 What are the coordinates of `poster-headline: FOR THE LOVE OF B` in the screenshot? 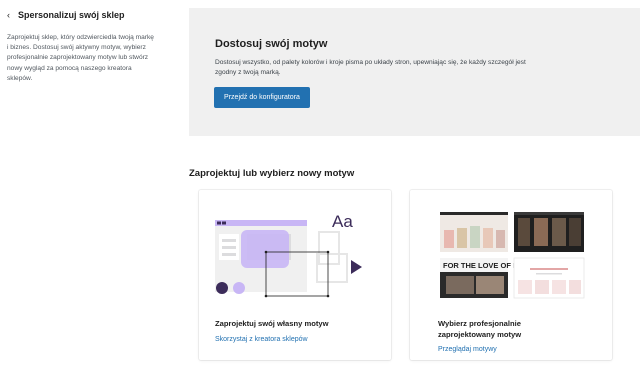 It's located at (481, 265).